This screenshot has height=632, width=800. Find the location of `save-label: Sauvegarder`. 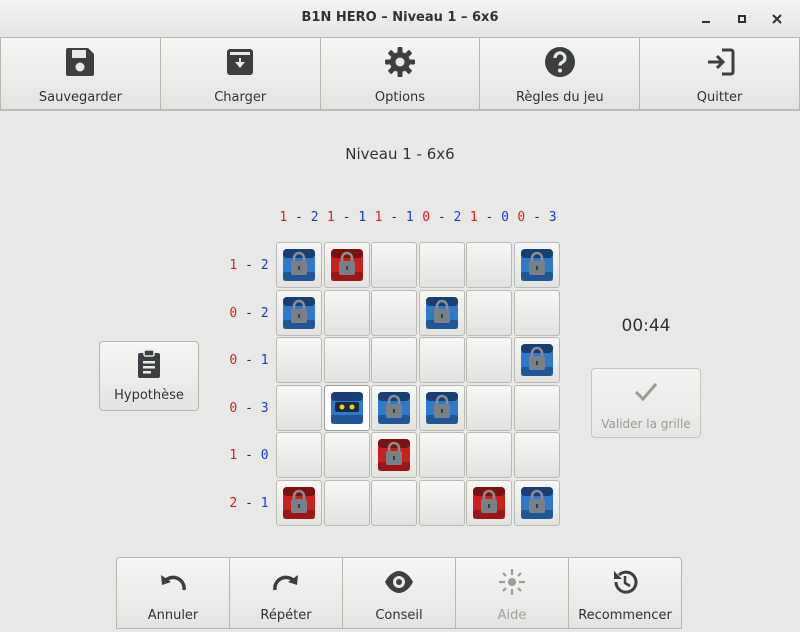

save-label: Sauvegarder is located at coordinates (80, 97).